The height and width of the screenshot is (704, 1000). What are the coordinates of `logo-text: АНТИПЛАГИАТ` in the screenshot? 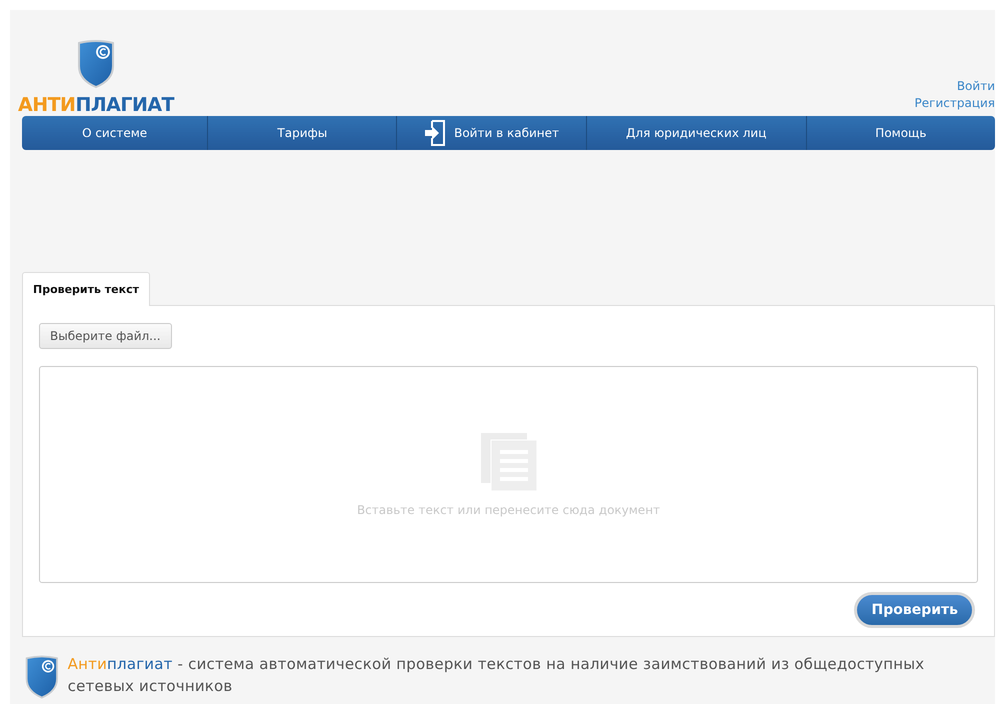 It's located at (96, 105).